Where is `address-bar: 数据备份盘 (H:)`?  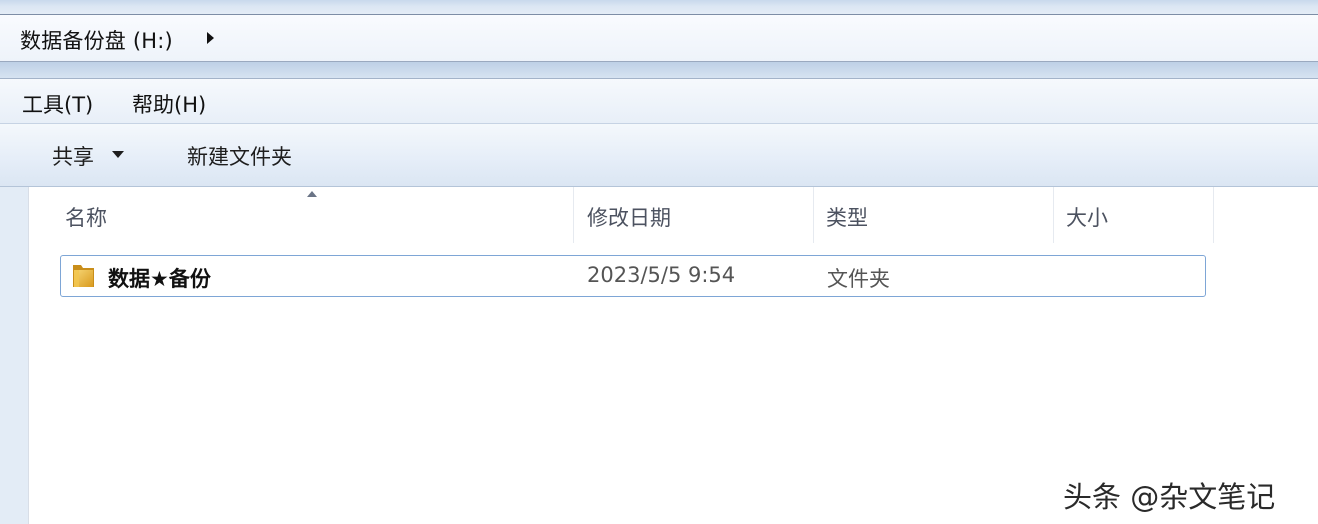
address-bar: 数据备份盘 (H:) is located at coordinates (659, 38).